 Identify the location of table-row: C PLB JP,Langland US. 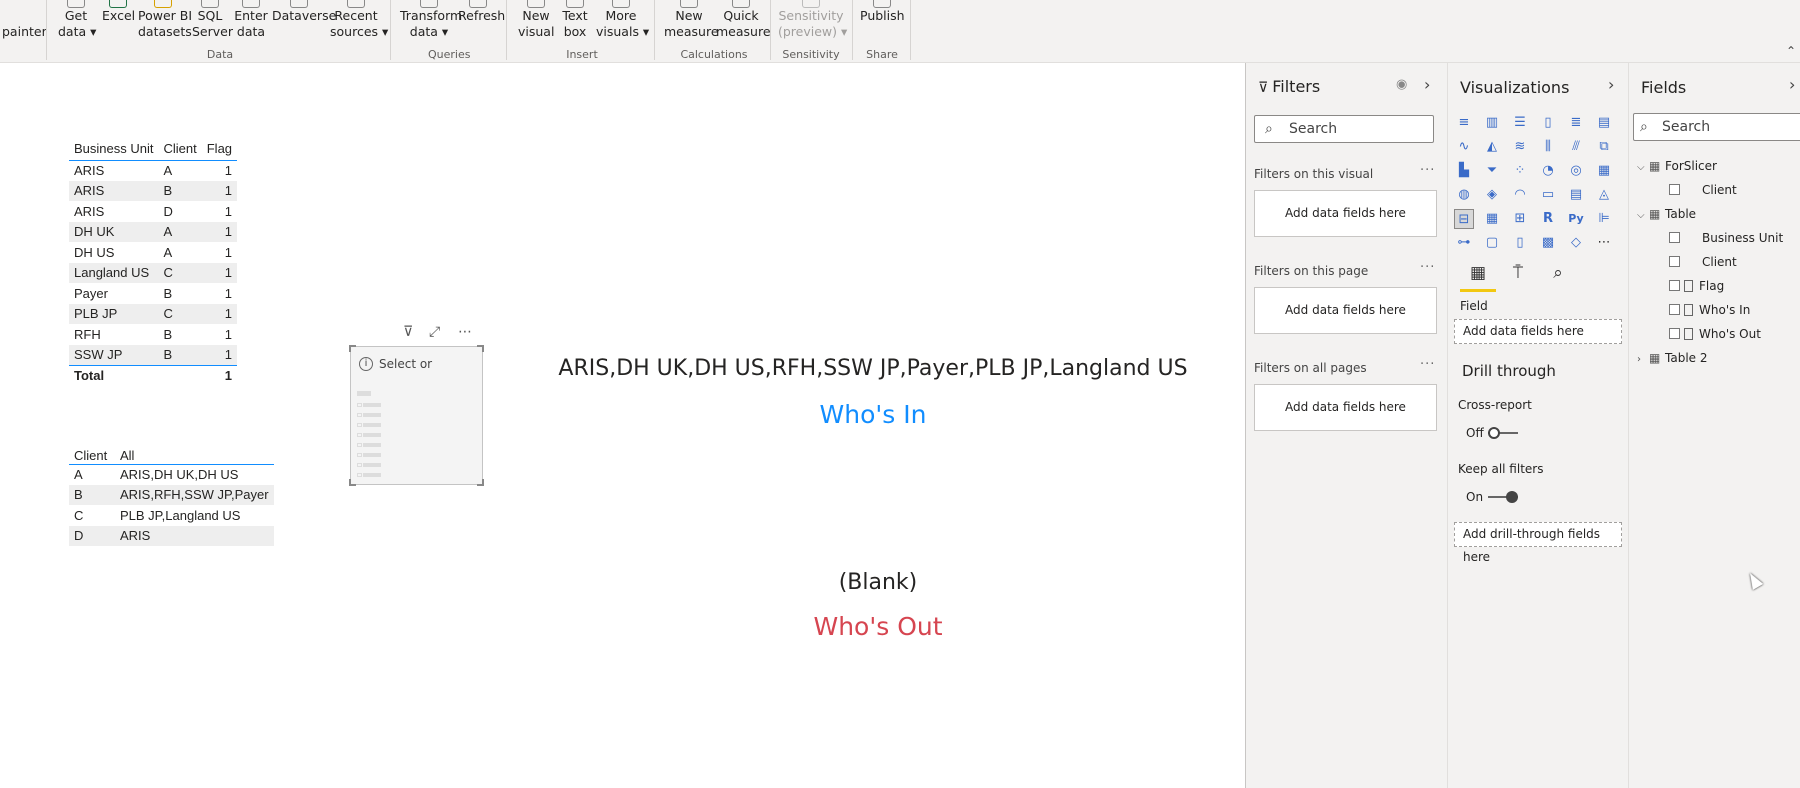
(171, 515).